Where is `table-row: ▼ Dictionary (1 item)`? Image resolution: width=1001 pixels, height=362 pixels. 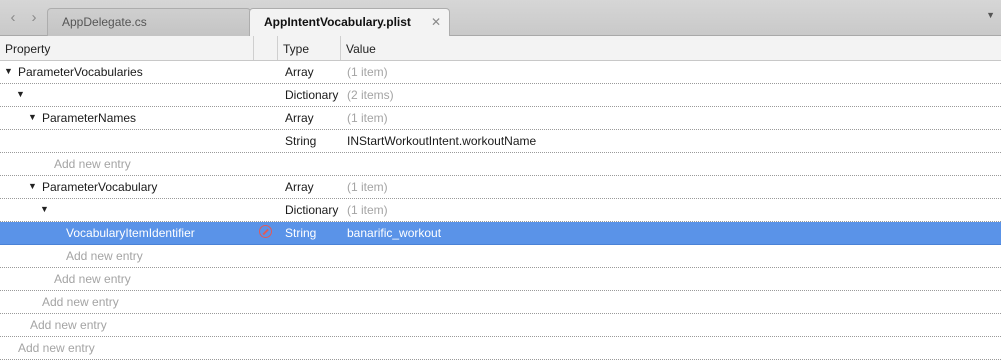 table-row: ▼ Dictionary (1 item) is located at coordinates (500, 210).